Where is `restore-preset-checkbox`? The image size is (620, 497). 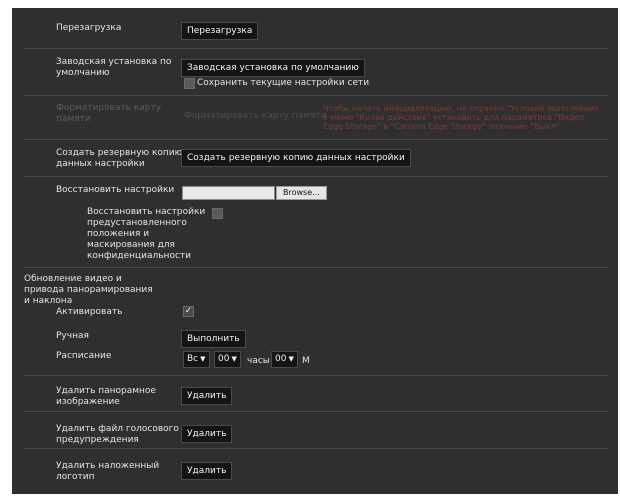 restore-preset-checkbox is located at coordinates (217, 213).